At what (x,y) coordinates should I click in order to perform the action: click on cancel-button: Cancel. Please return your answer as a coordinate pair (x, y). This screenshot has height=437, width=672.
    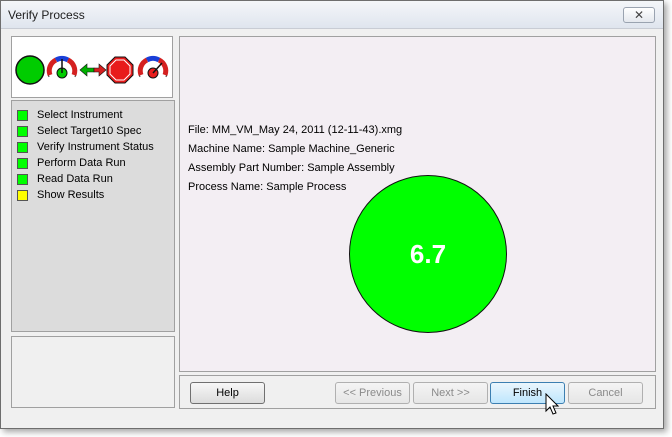
    Looking at the image, I should click on (605, 393).